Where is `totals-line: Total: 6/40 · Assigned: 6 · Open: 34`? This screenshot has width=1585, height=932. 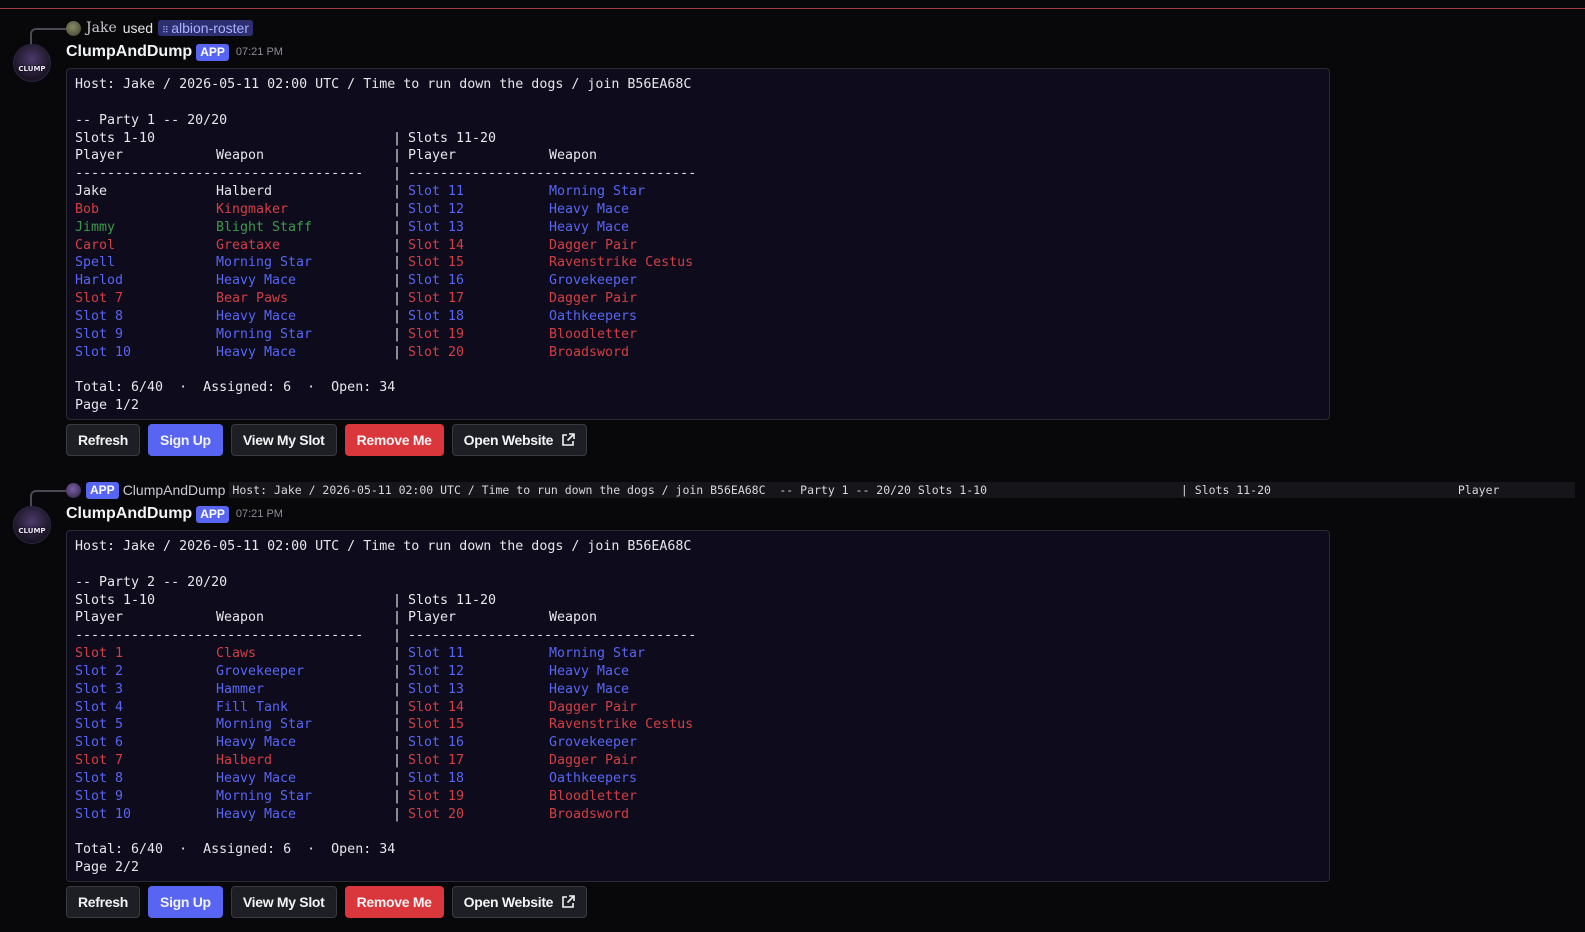
totals-line: Total: 6/40 · Assigned: 6 · Open: 34 is located at coordinates (235, 388).